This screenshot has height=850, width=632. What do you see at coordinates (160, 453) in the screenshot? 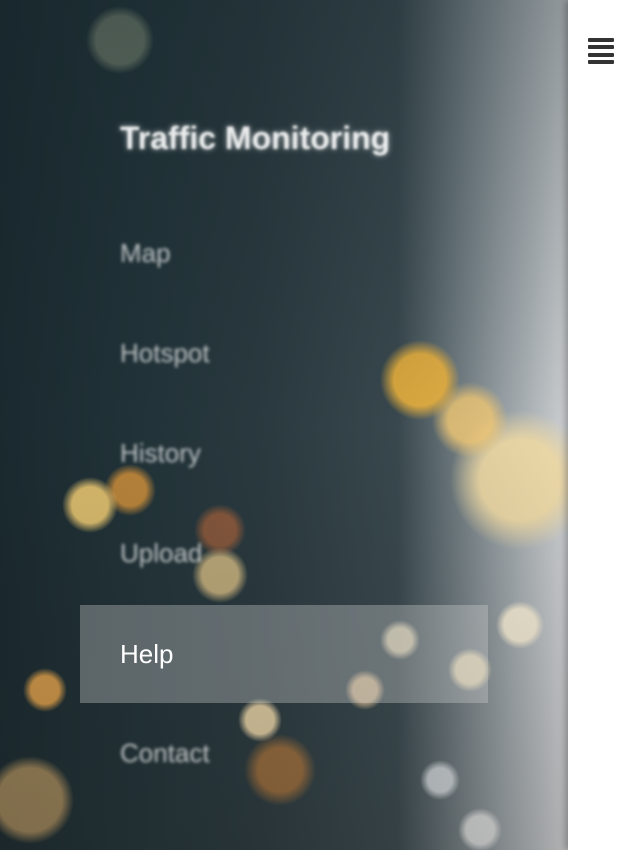
I see `menu-item-history: History` at bounding box center [160, 453].